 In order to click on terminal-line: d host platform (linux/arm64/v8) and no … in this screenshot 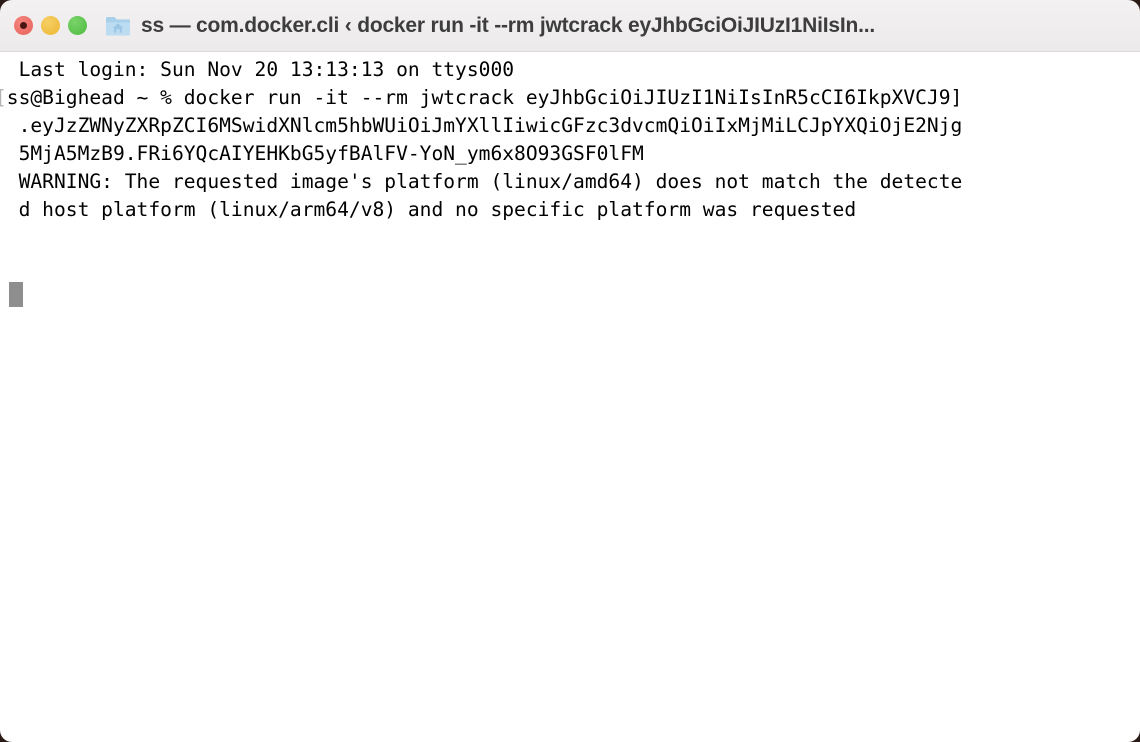, I will do `click(428, 209)`.